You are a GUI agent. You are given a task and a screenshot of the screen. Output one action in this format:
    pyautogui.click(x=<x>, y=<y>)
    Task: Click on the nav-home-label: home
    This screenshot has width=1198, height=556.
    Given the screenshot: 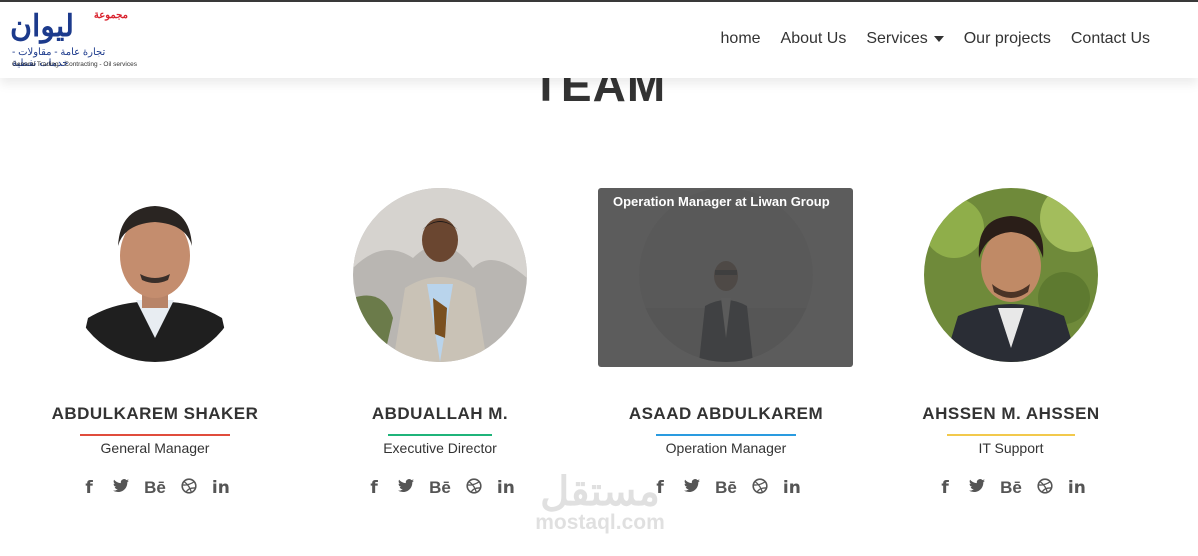 What is the action you would take?
    pyautogui.click(x=740, y=38)
    